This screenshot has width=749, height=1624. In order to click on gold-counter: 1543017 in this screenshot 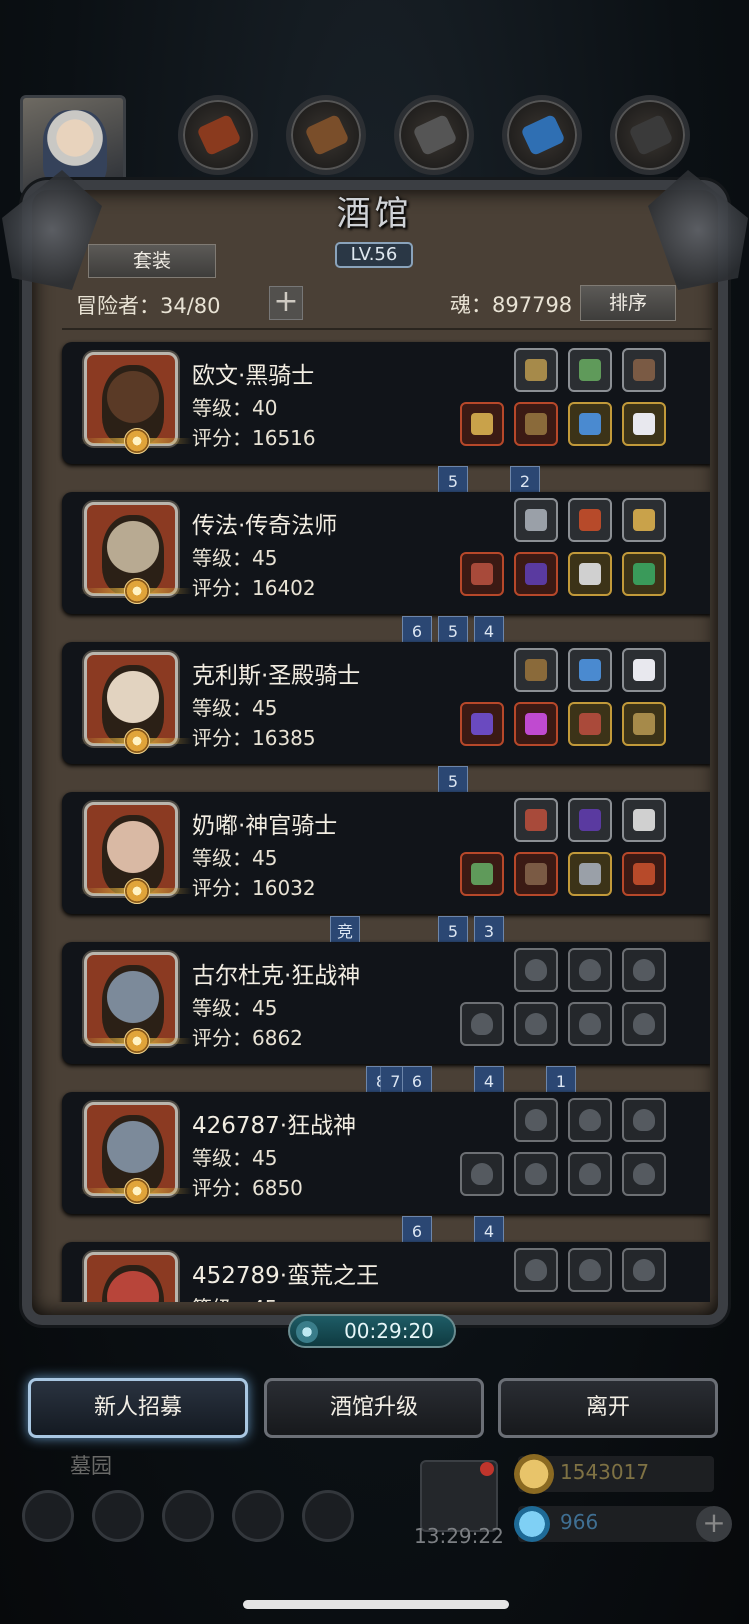, I will do `click(614, 1474)`.